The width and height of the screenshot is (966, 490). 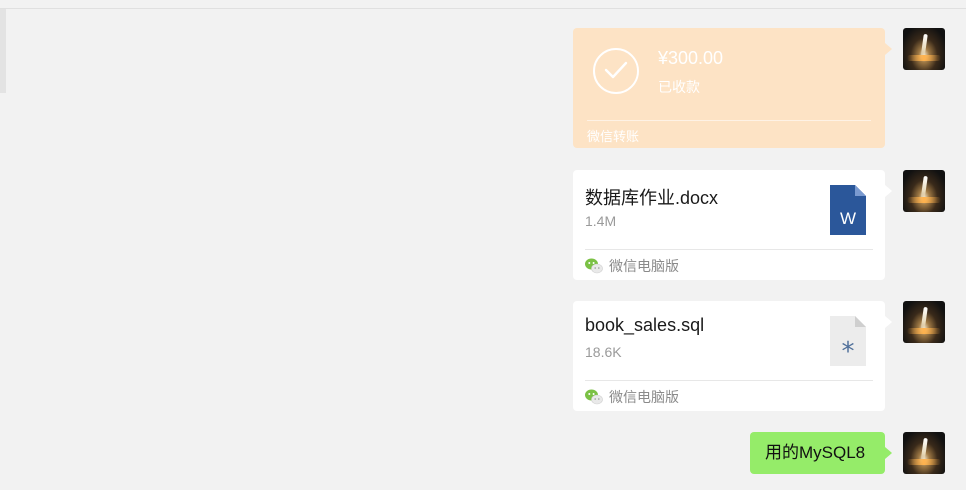 What do you see at coordinates (848, 218) in the screenshot?
I see `svg-text: W` at bounding box center [848, 218].